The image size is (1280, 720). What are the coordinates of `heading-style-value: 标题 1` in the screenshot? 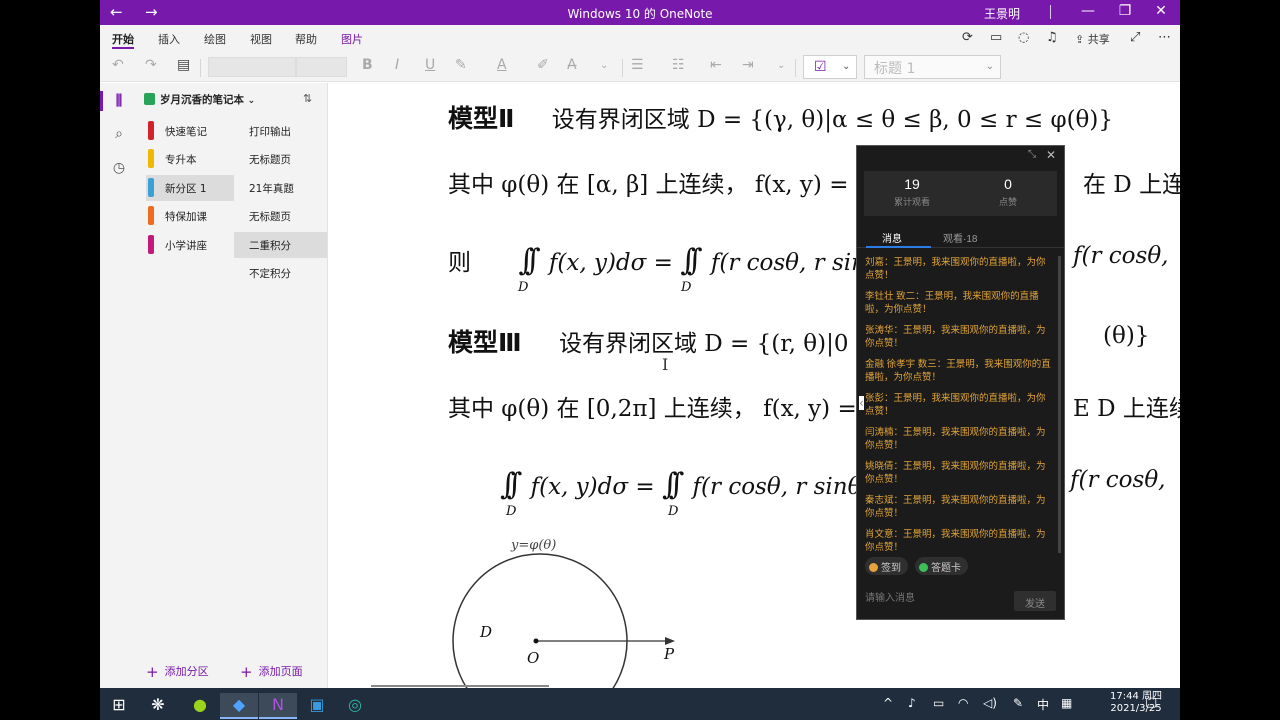 It's located at (895, 69).